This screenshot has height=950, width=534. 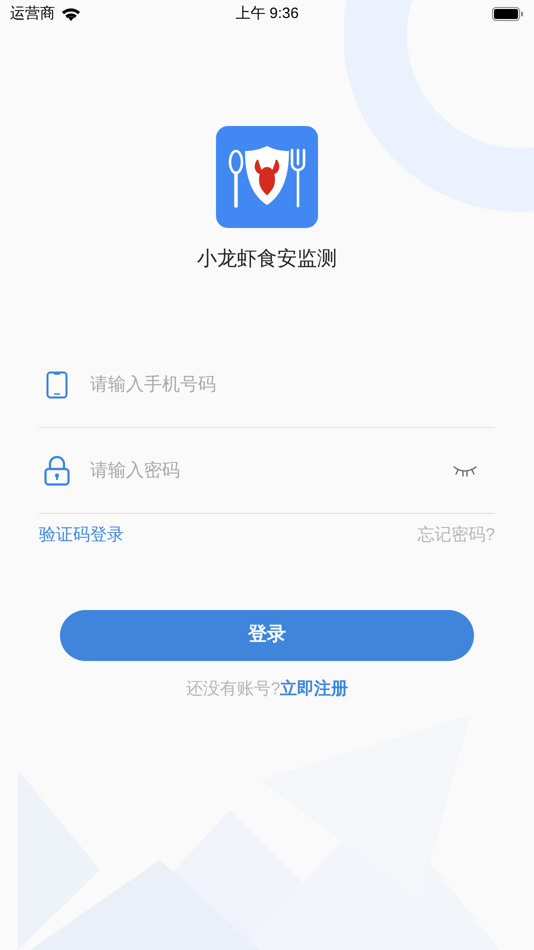 What do you see at coordinates (292, 384) in the screenshot?
I see `phone-field: 请输入手机号码` at bounding box center [292, 384].